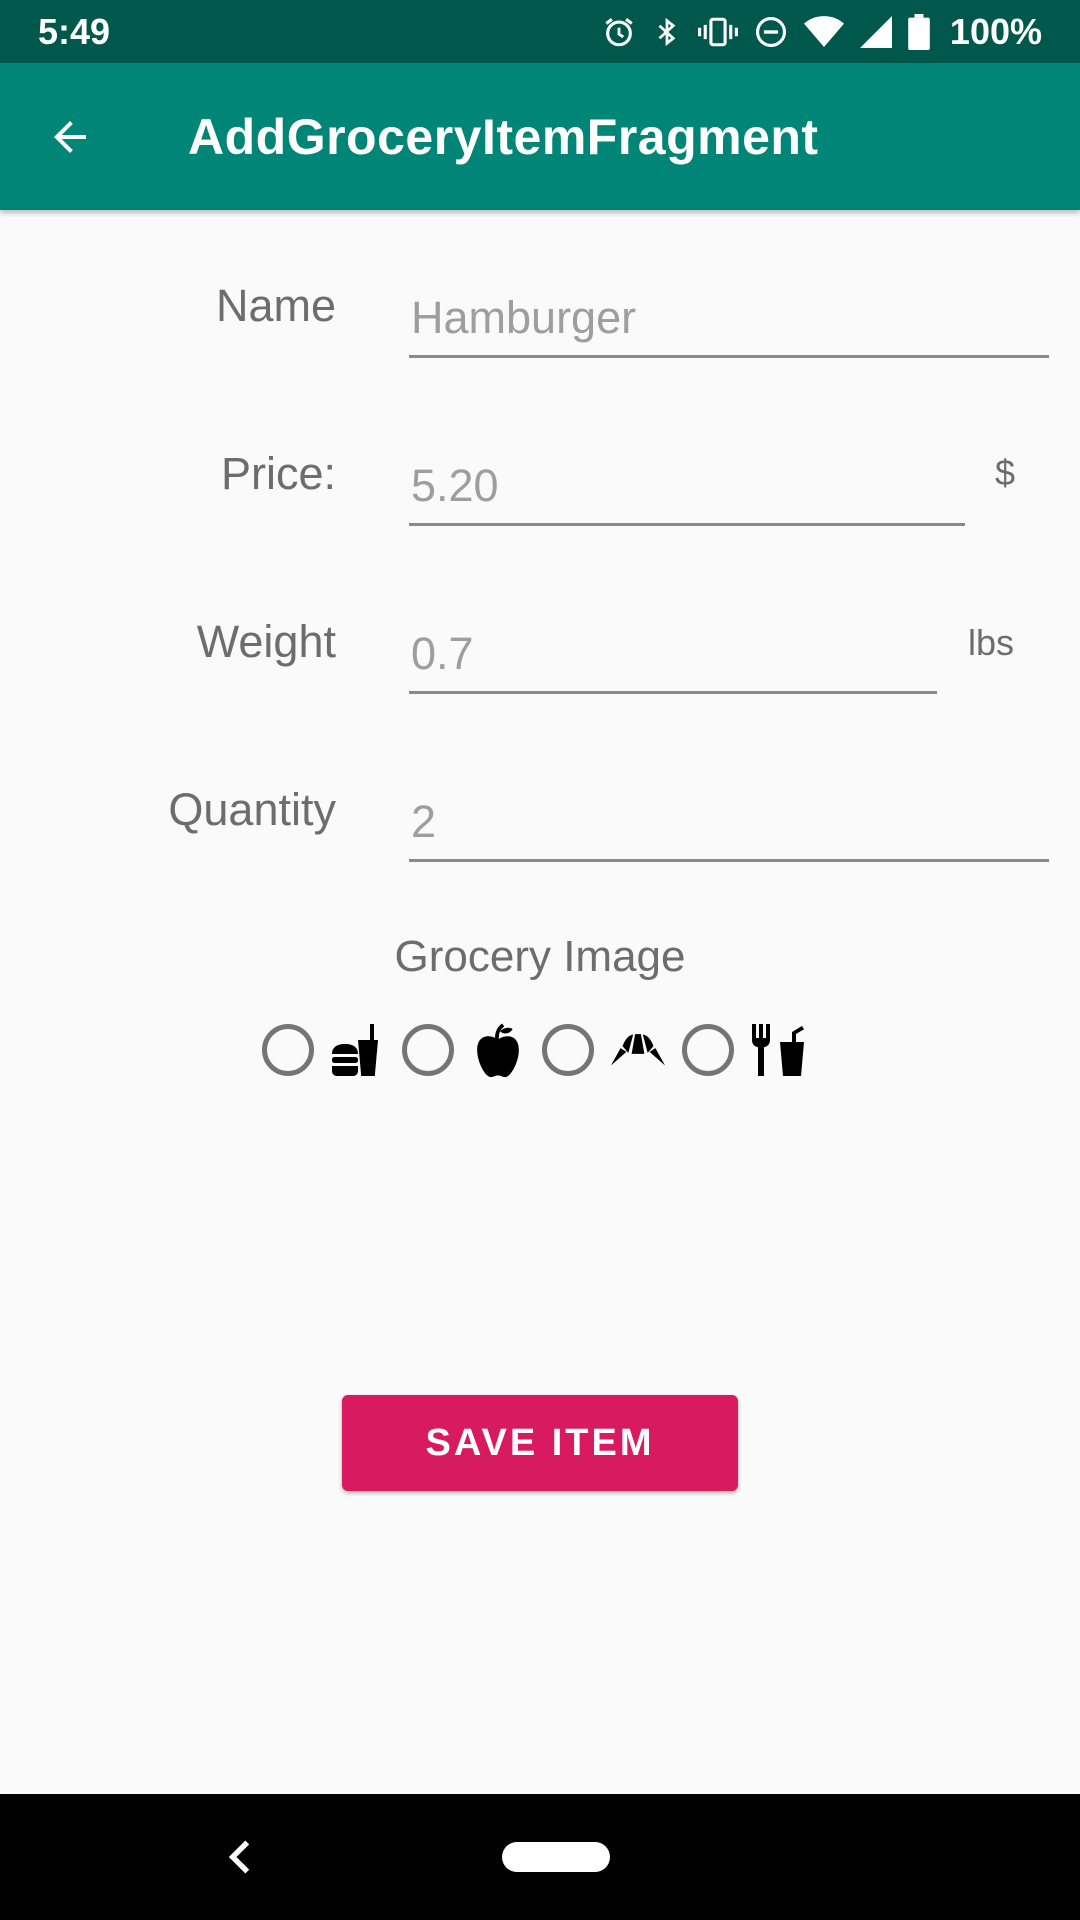  I want to click on quantity-label: Quantity, so click(252, 809).